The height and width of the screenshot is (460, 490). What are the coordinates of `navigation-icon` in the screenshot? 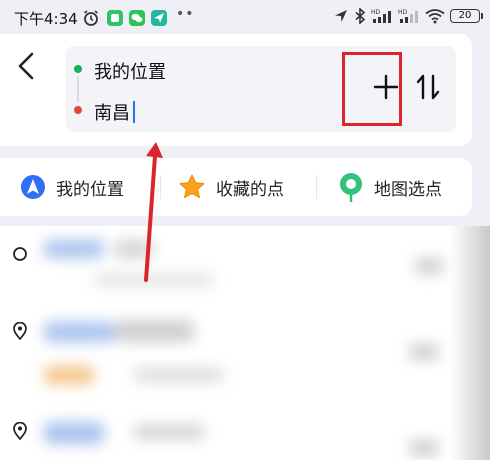 It's located at (341, 16).